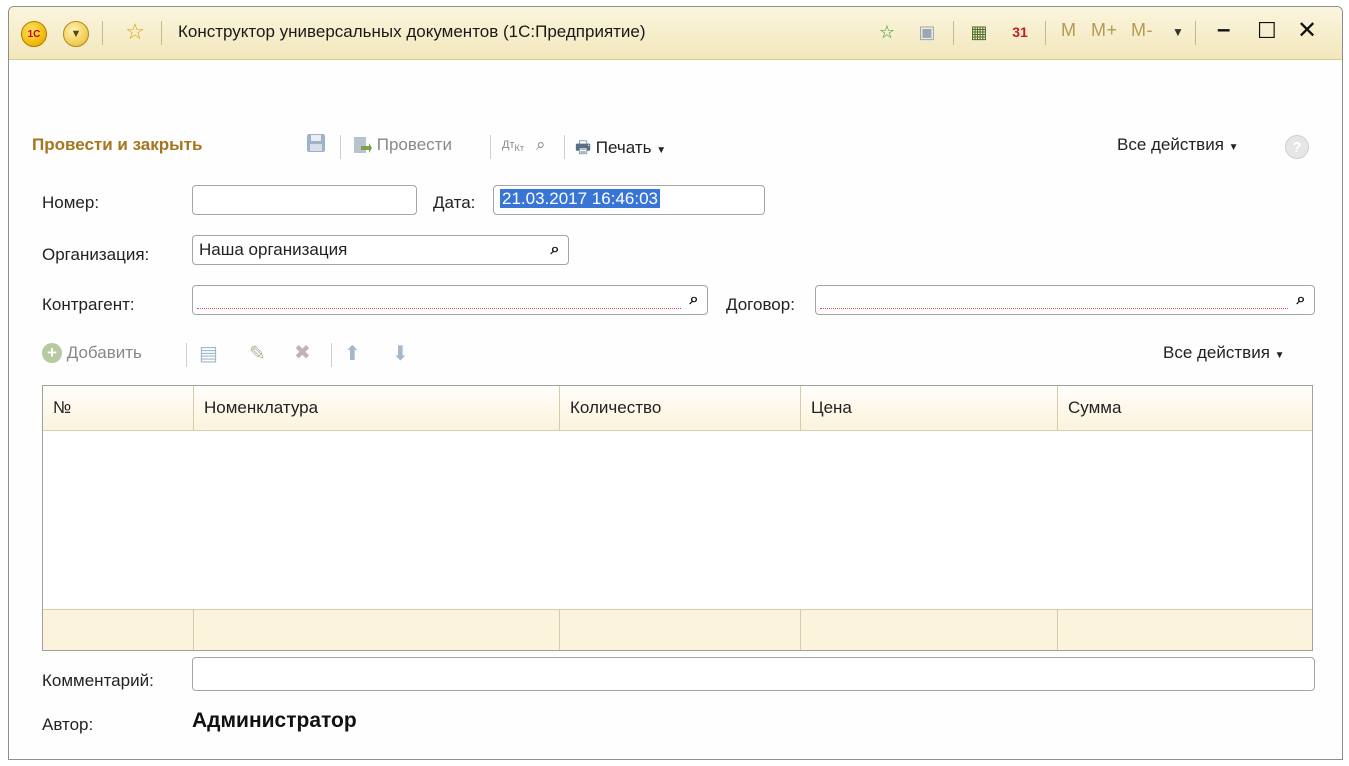 The height and width of the screenshot is (766, 1349). I want to click on memory-m-button: M, so click(1069, 30).